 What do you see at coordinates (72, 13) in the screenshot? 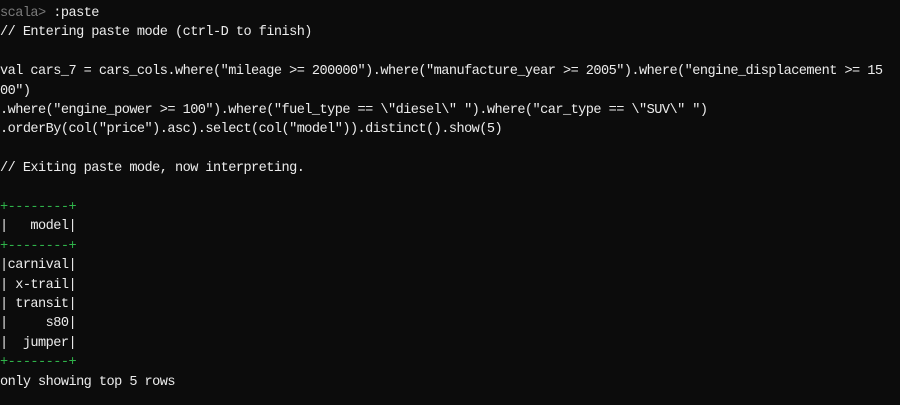
I see `paste-command: :paste` at bounding box center [72, 13].